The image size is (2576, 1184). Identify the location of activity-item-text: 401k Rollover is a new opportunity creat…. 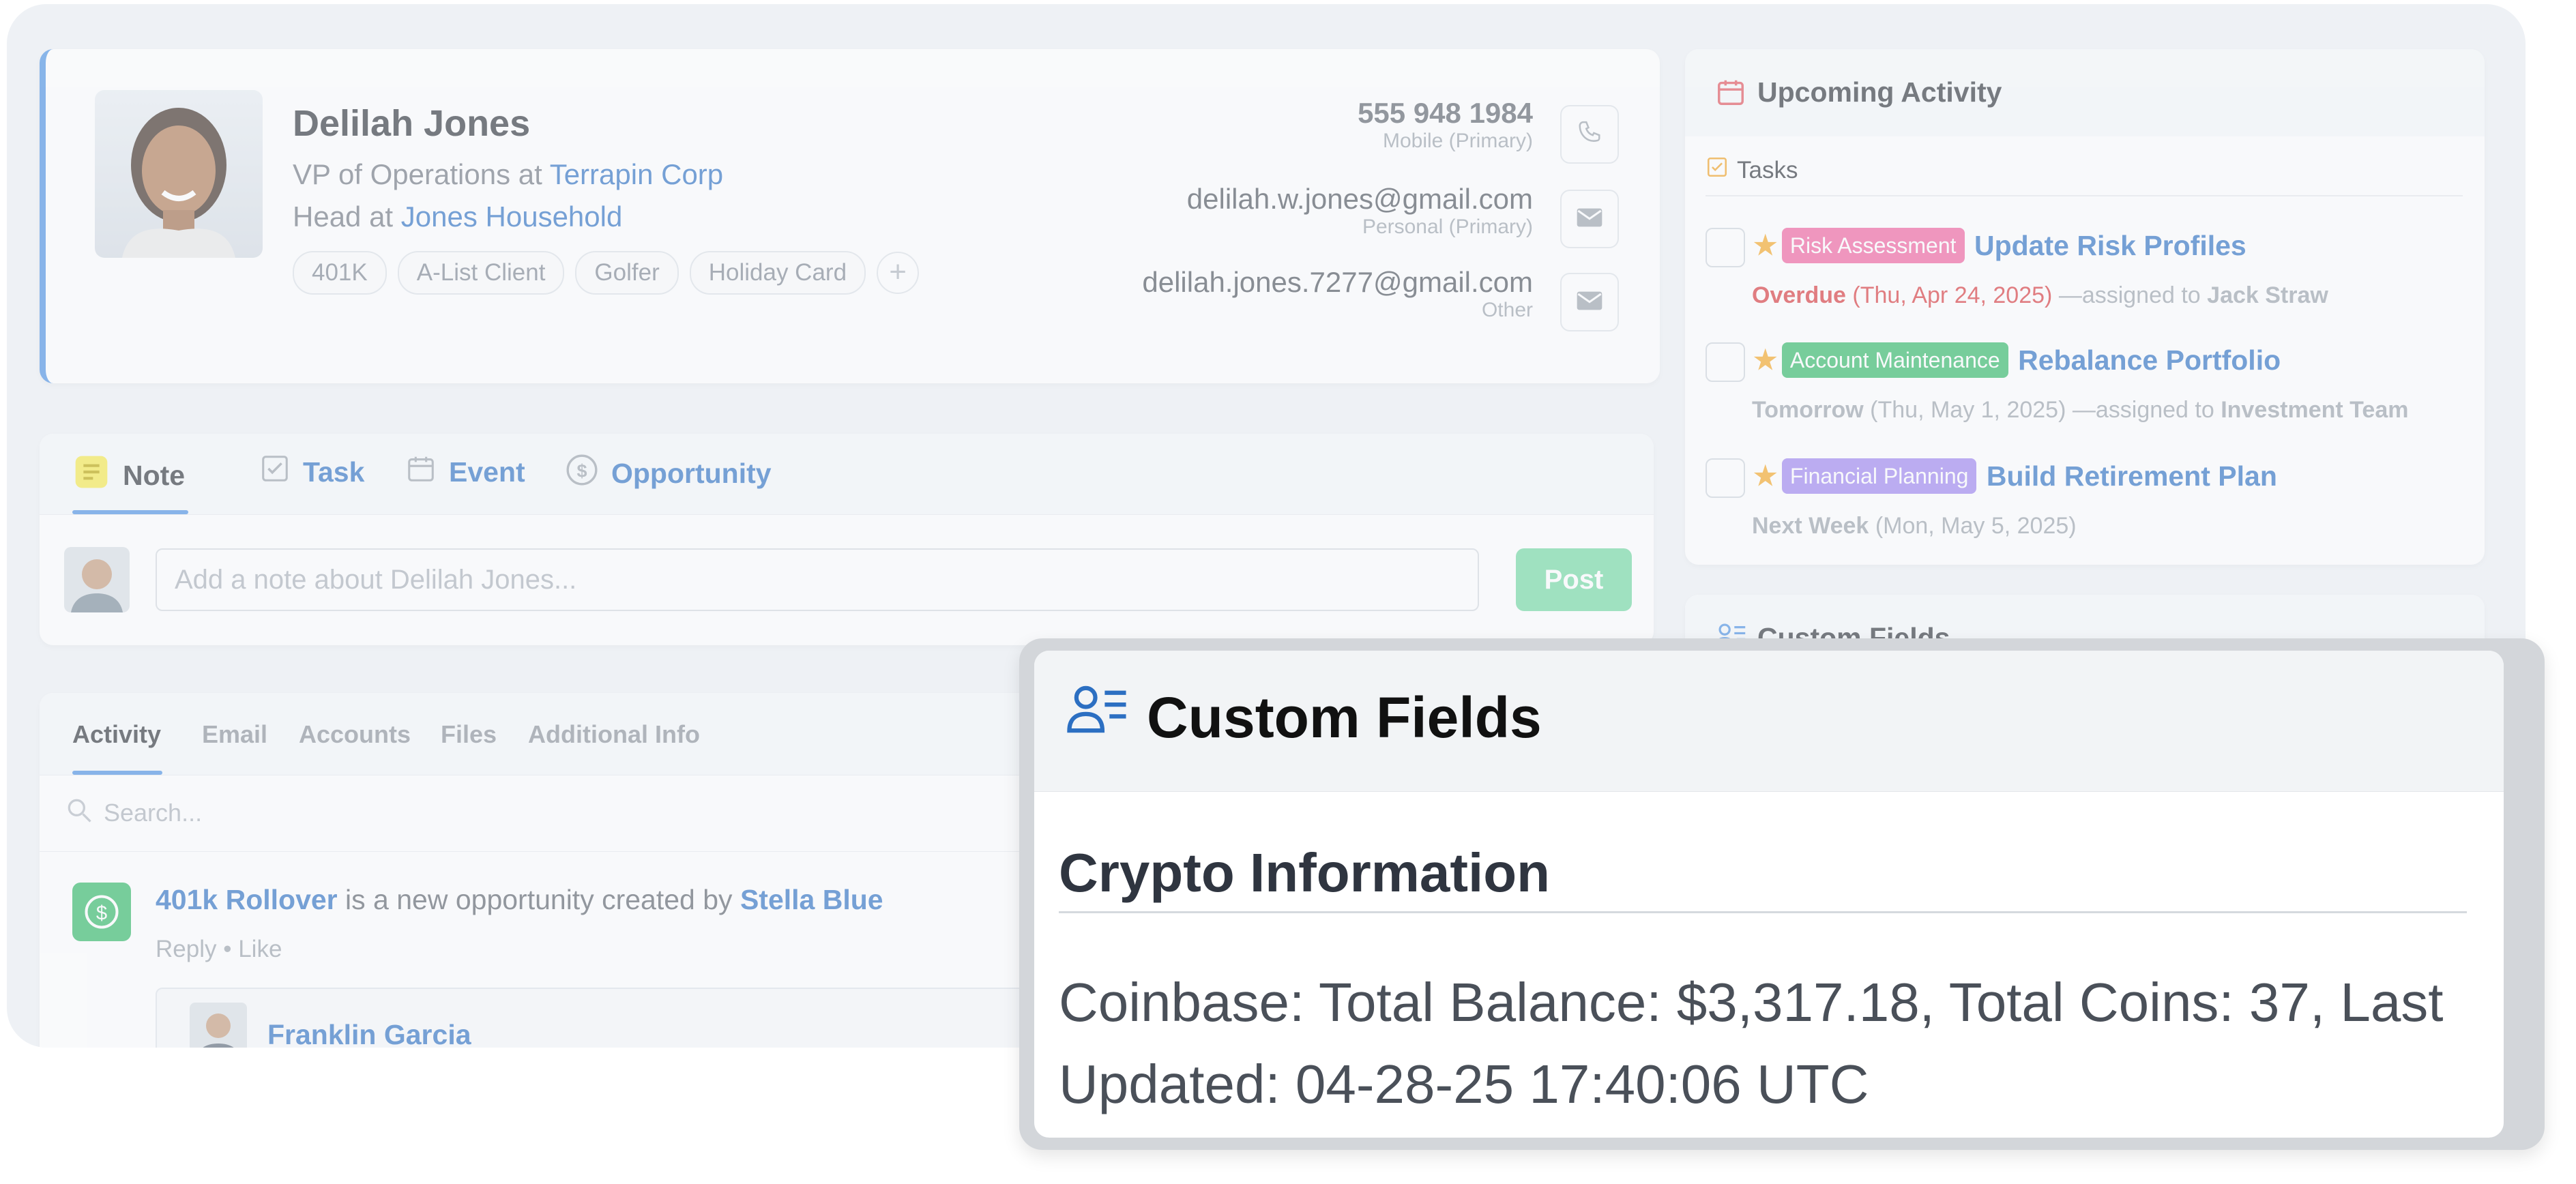
(519, 900).